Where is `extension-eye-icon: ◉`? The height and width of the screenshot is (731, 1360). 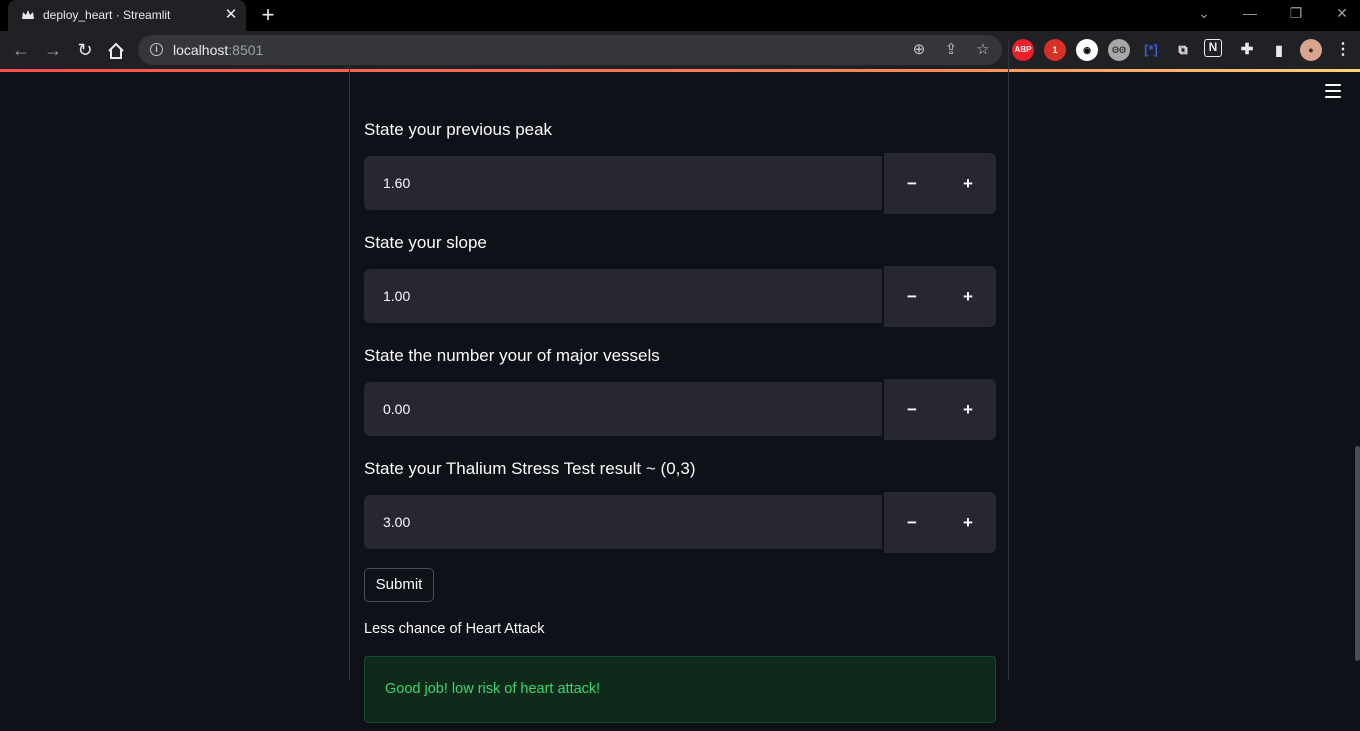 extension-eye-icon: ◉ is located at coordinates (1087, 50).